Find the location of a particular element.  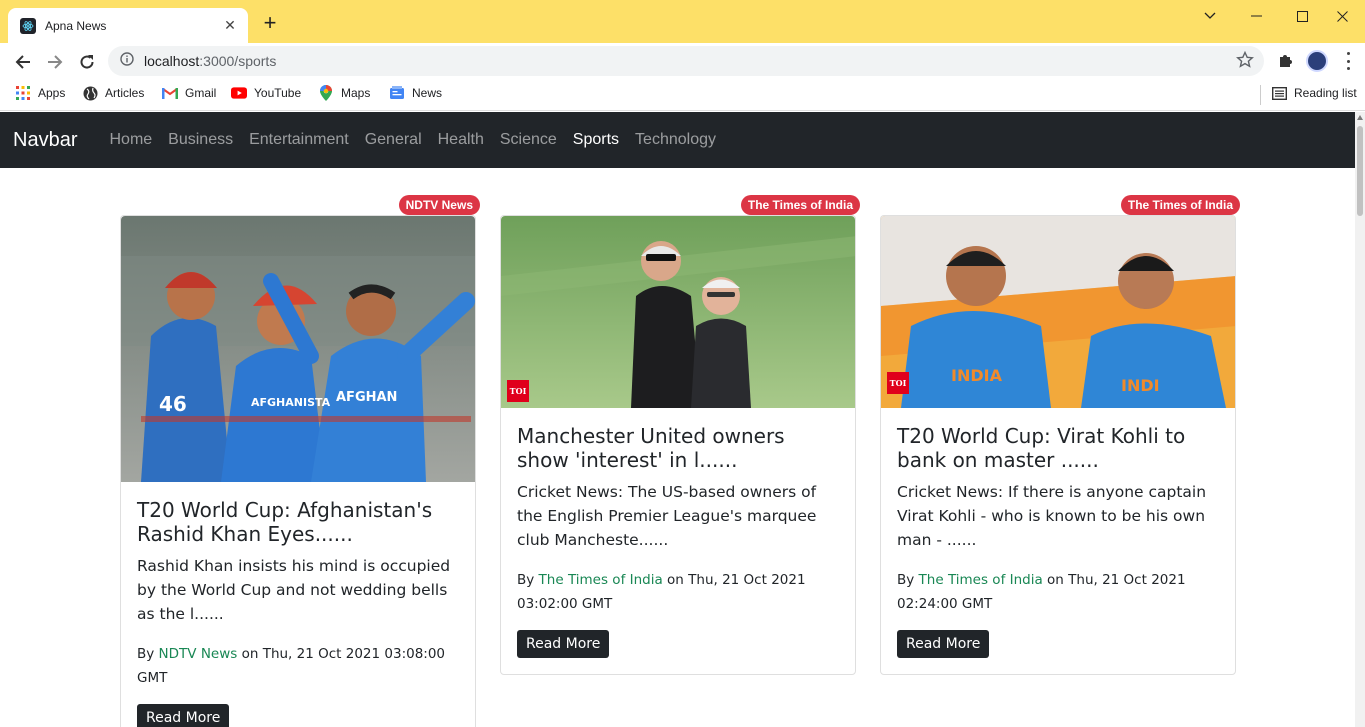

bookmark-star-icon is located at coordinates (1245, 62).